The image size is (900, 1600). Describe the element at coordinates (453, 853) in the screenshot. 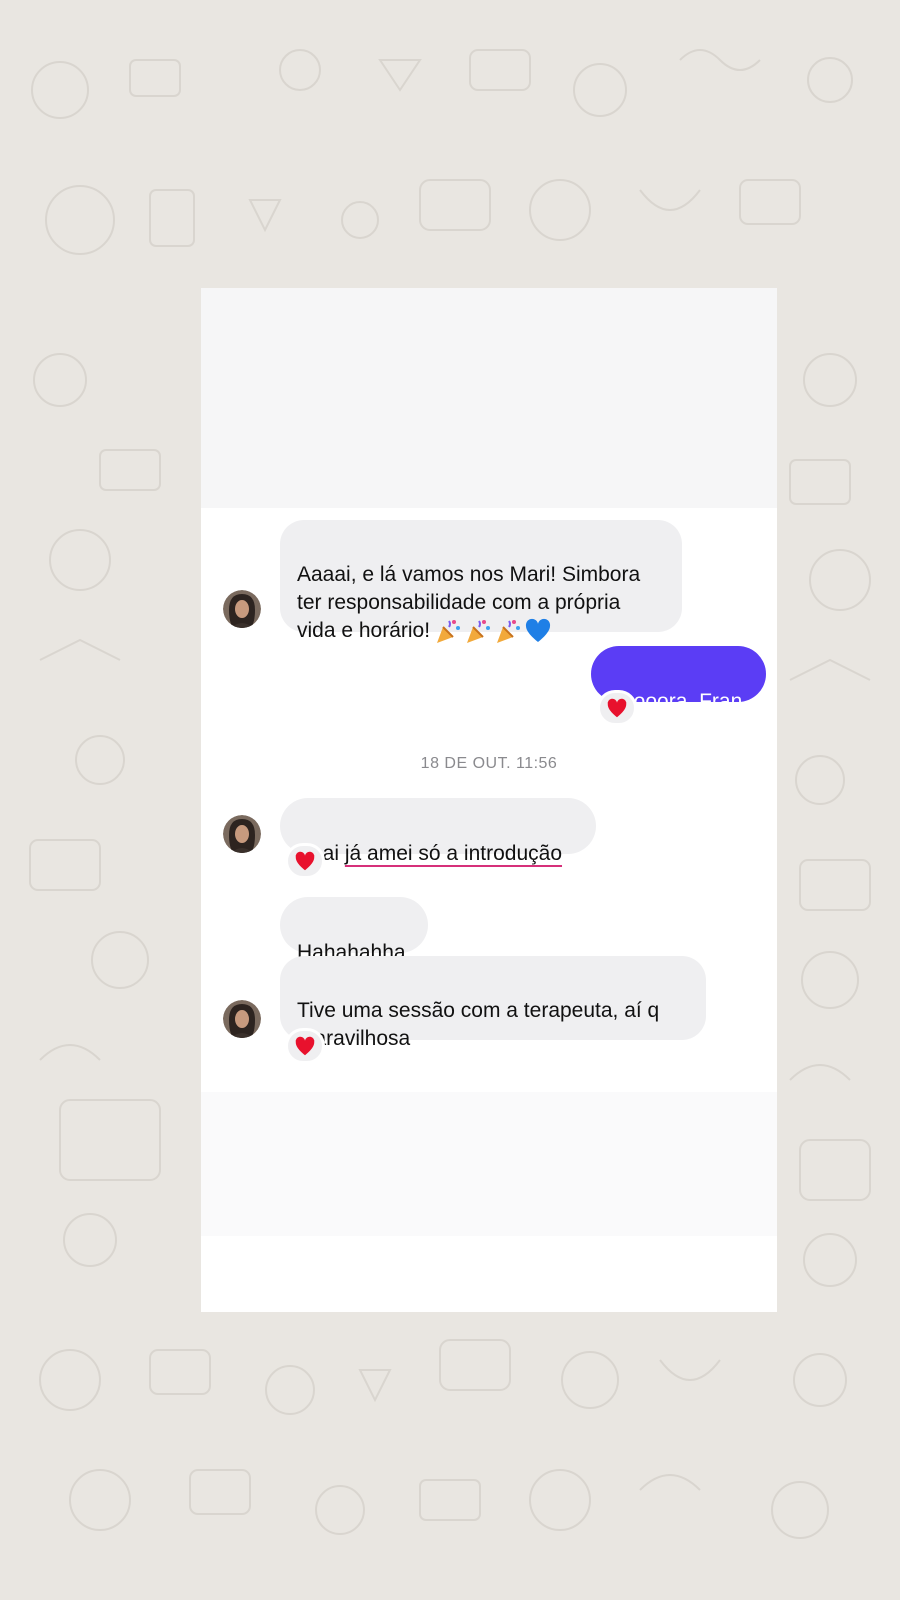

I see `spellcheck-underlined-text: já amei só a introdução` at that location.